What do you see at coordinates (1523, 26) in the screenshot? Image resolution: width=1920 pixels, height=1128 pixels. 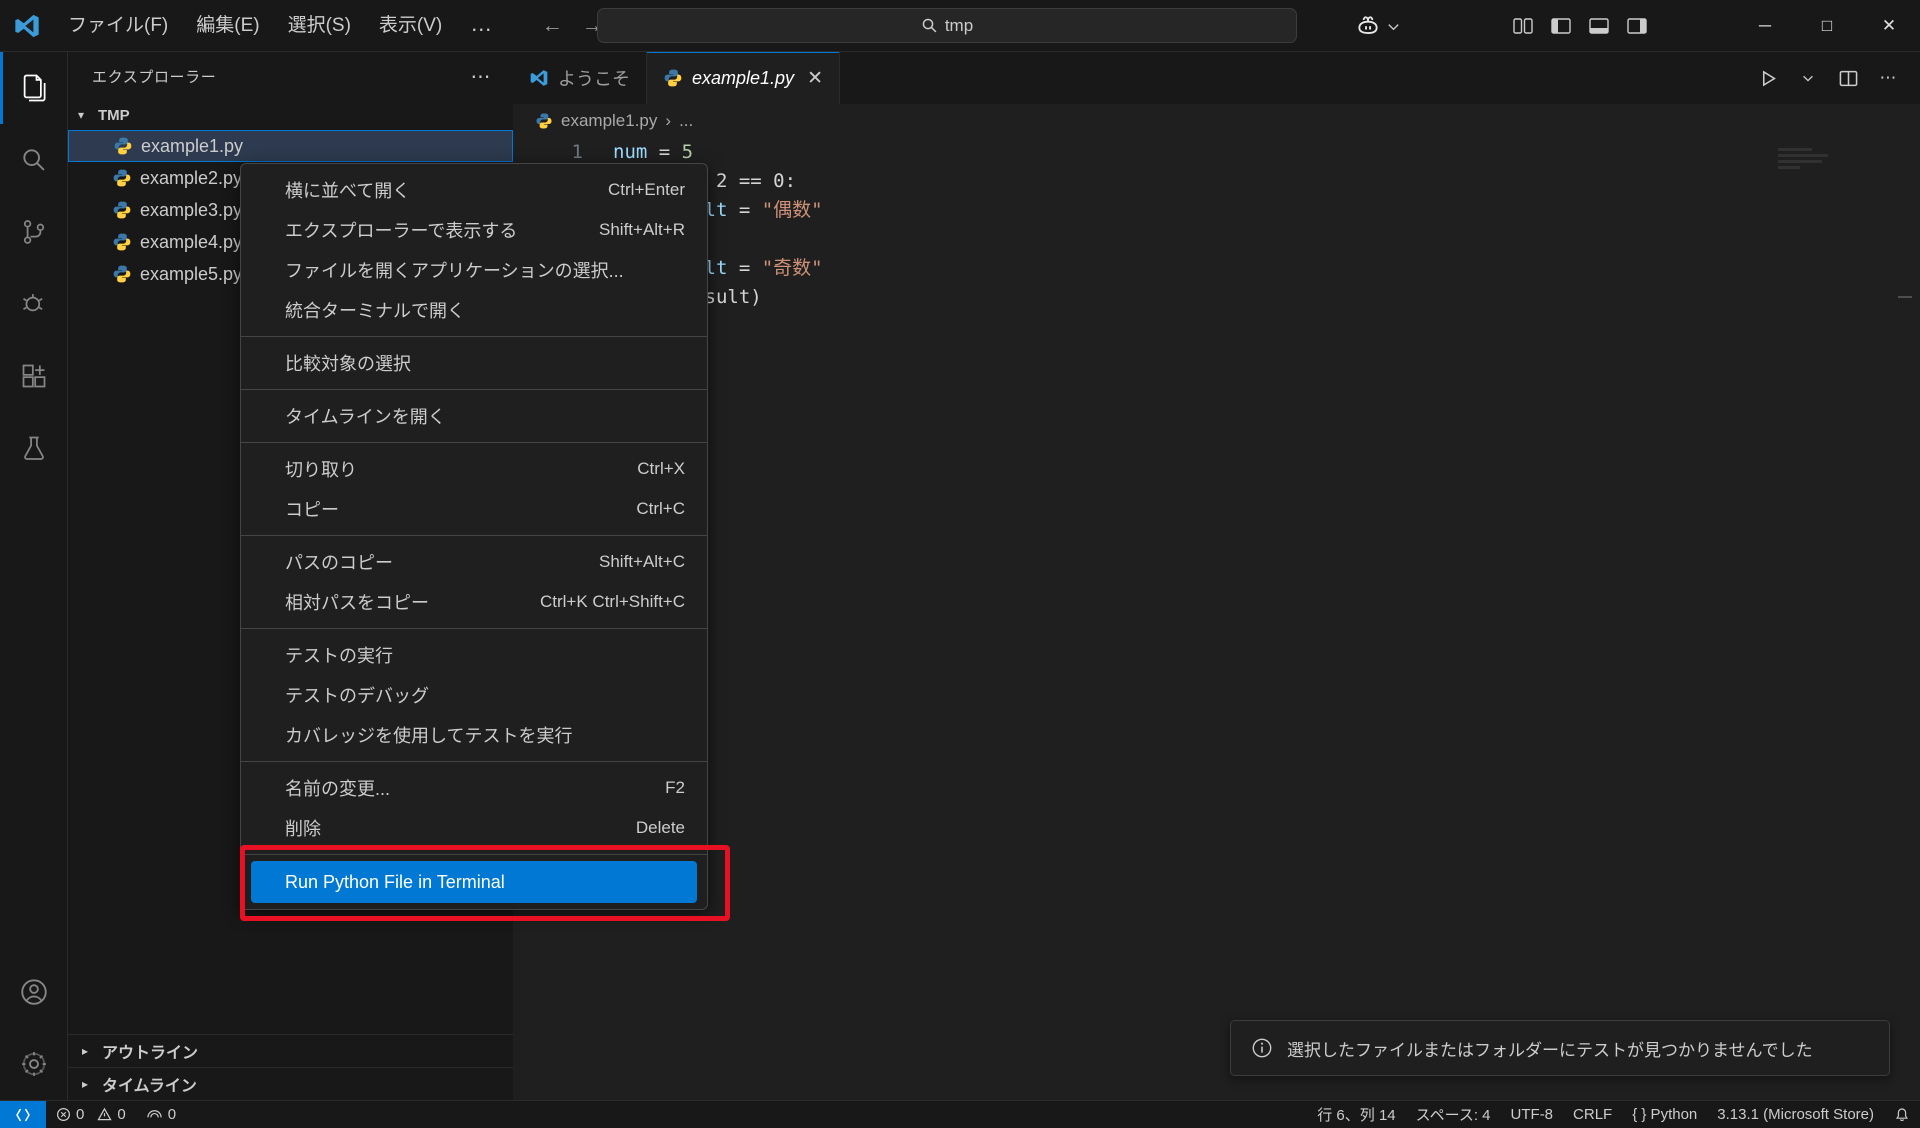 I see `customize-layout-icon` at bounding box center [1523, 26].